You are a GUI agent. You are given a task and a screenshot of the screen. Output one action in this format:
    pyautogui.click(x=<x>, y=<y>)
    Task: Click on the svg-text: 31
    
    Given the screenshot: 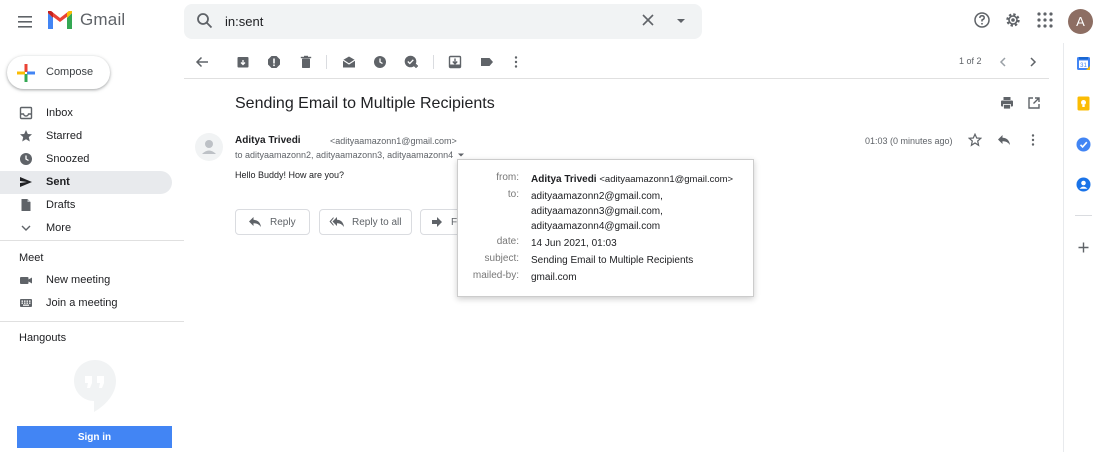 What is the action you would take?
    pyautogui.click(x=1083, y=66)
    